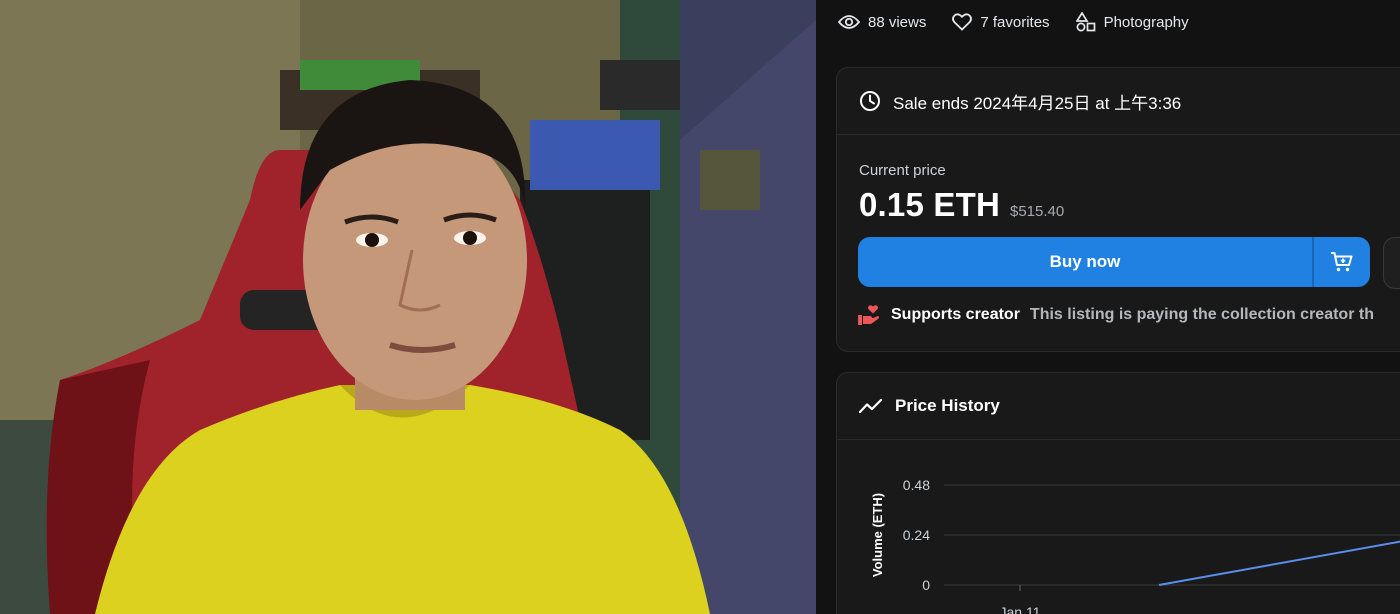  I want to click on current-price-label: Current price, so click(902, 170).